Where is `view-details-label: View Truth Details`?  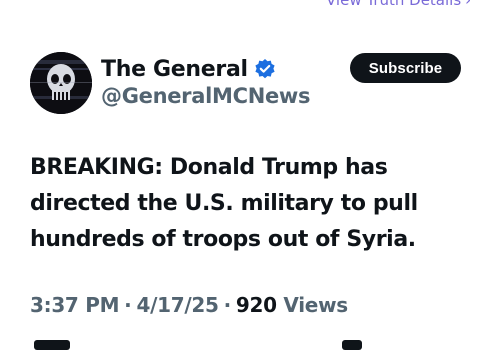
view-details-label: View Truth Details is located at coordinates (394, 4).